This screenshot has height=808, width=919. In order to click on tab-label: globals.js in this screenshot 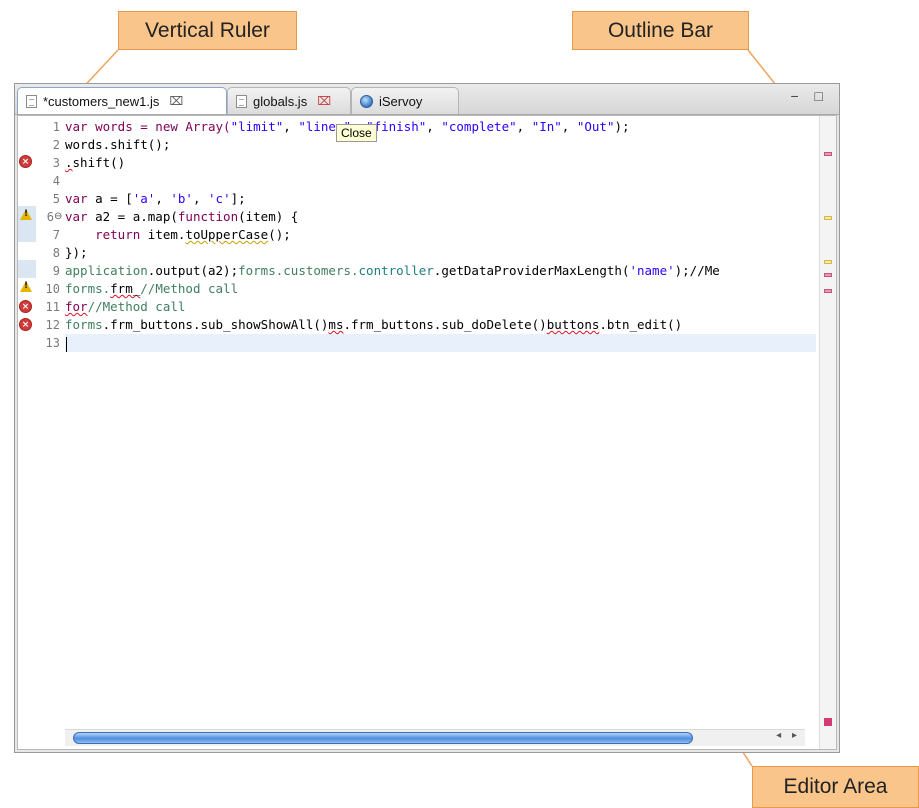, I will do `click(280, 101)`.